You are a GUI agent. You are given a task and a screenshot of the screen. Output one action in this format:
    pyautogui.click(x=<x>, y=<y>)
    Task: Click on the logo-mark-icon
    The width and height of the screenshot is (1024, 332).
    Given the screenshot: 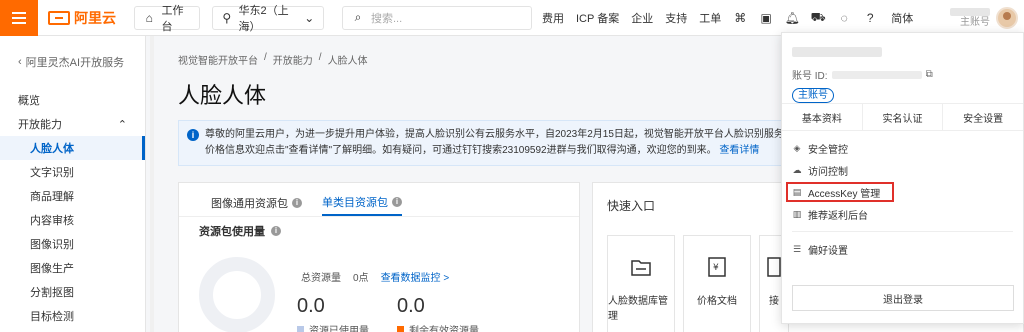 What is the action you would take?
    pyautogui.click(x=59, y=17)
    